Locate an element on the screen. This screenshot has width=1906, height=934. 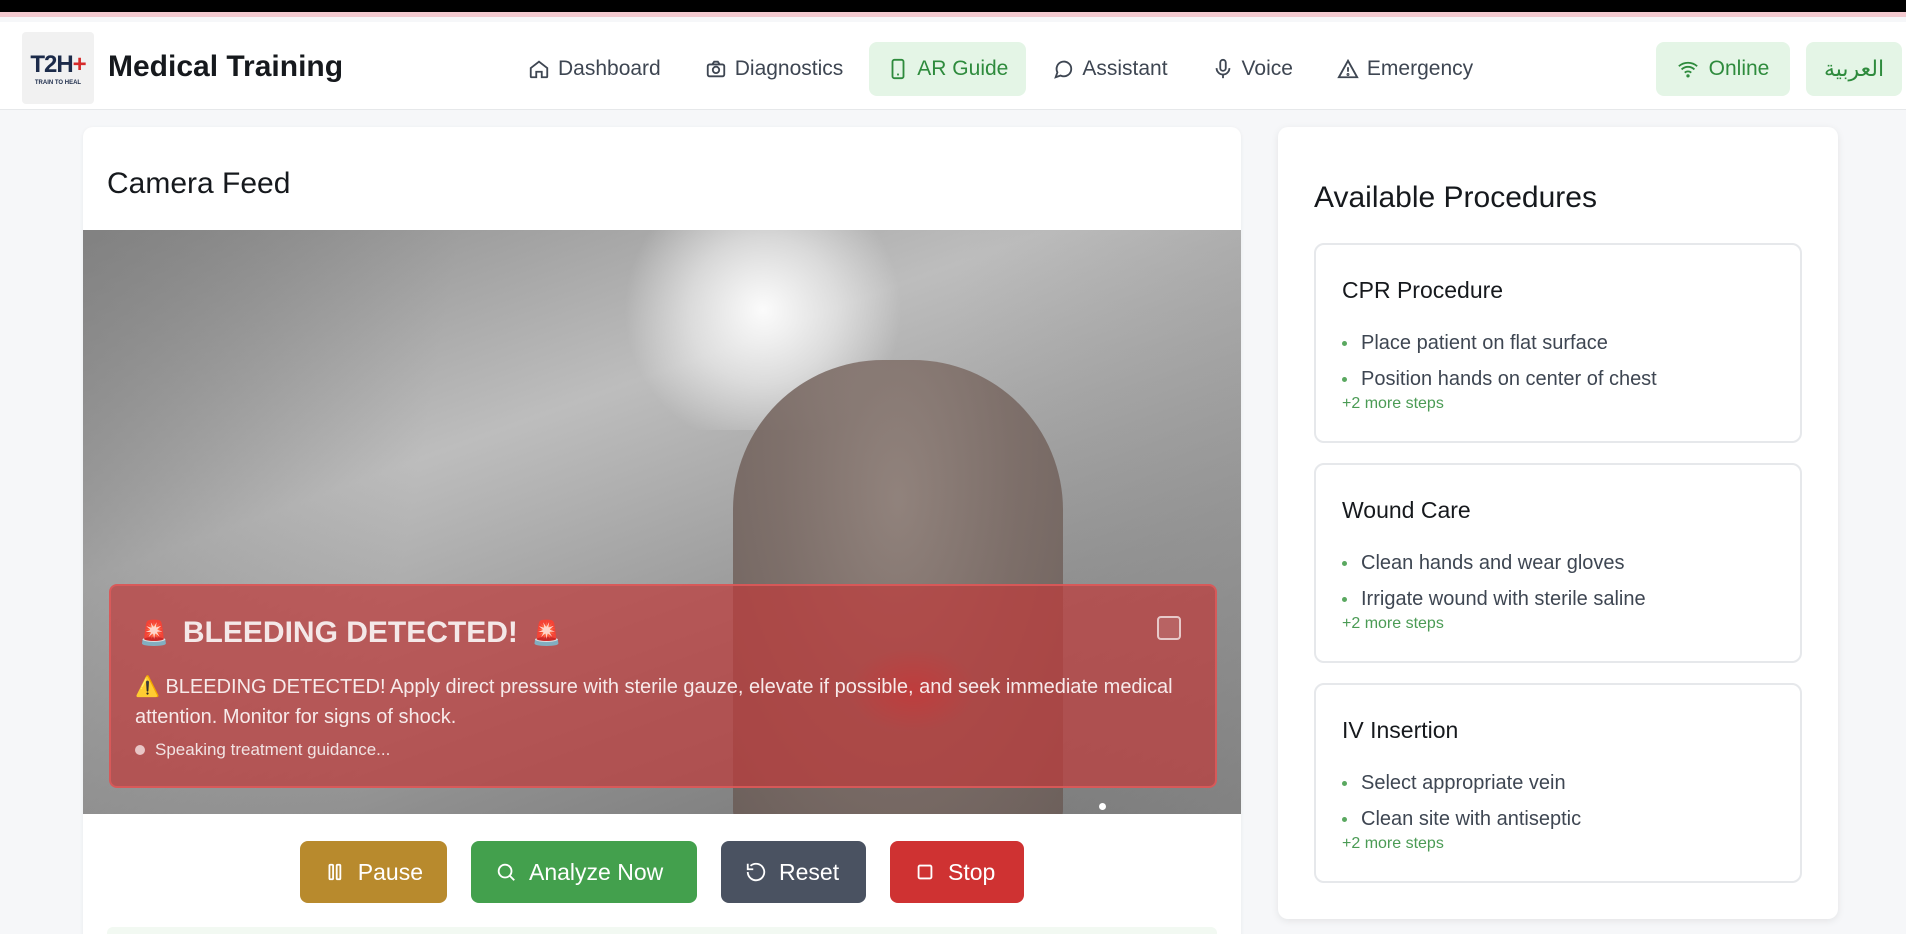
procedure-step: Select appropriate vein is located at coordinates (1461, 783).